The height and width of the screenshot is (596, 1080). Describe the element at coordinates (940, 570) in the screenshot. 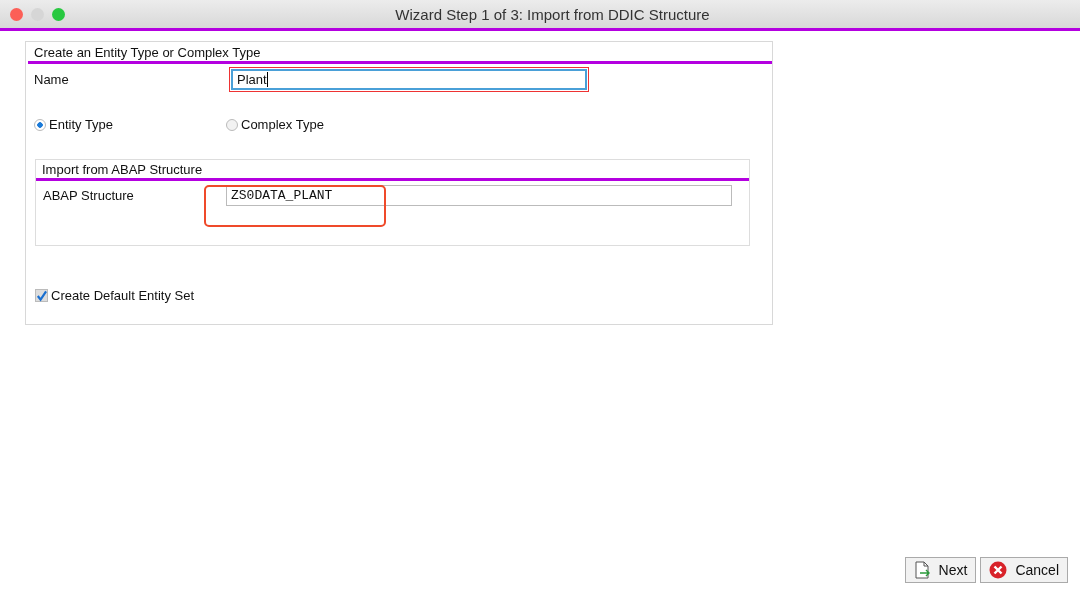

I see `next-button: Next` at that location.